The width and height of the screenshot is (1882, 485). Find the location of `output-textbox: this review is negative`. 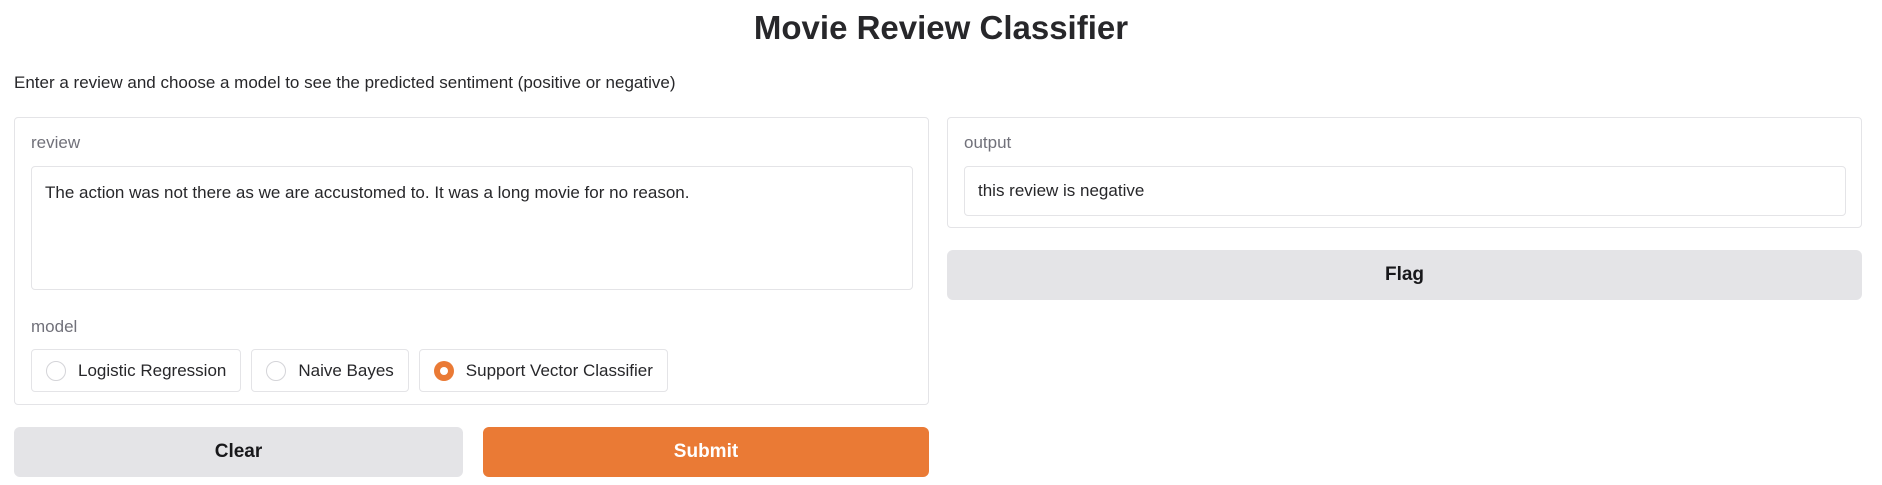

output-textbox: this review is negative is located at coordinates (1405, 191).